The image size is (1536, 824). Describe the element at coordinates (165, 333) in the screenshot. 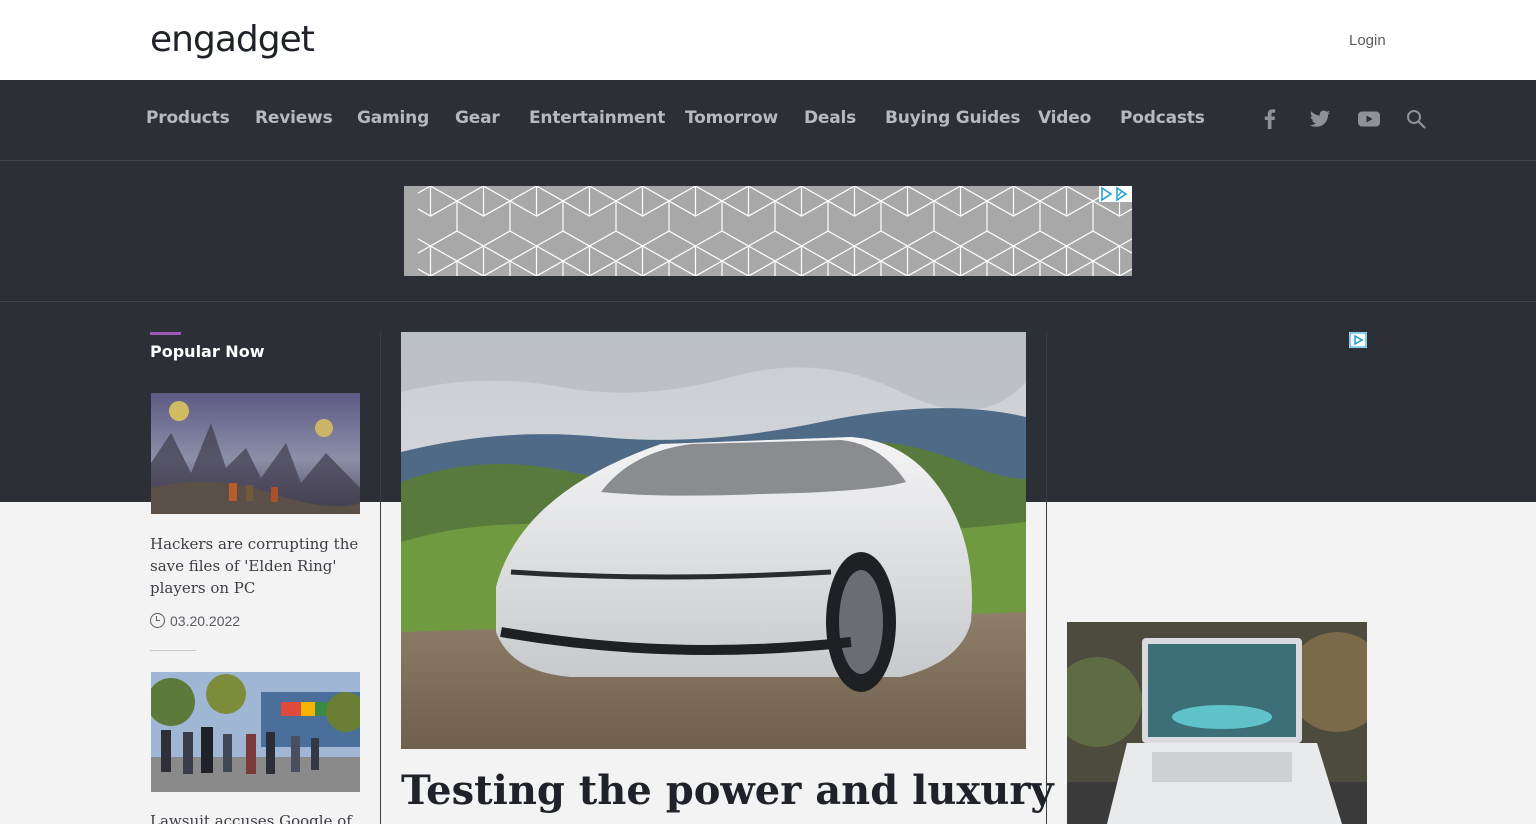

I see `section-accent` at that location.